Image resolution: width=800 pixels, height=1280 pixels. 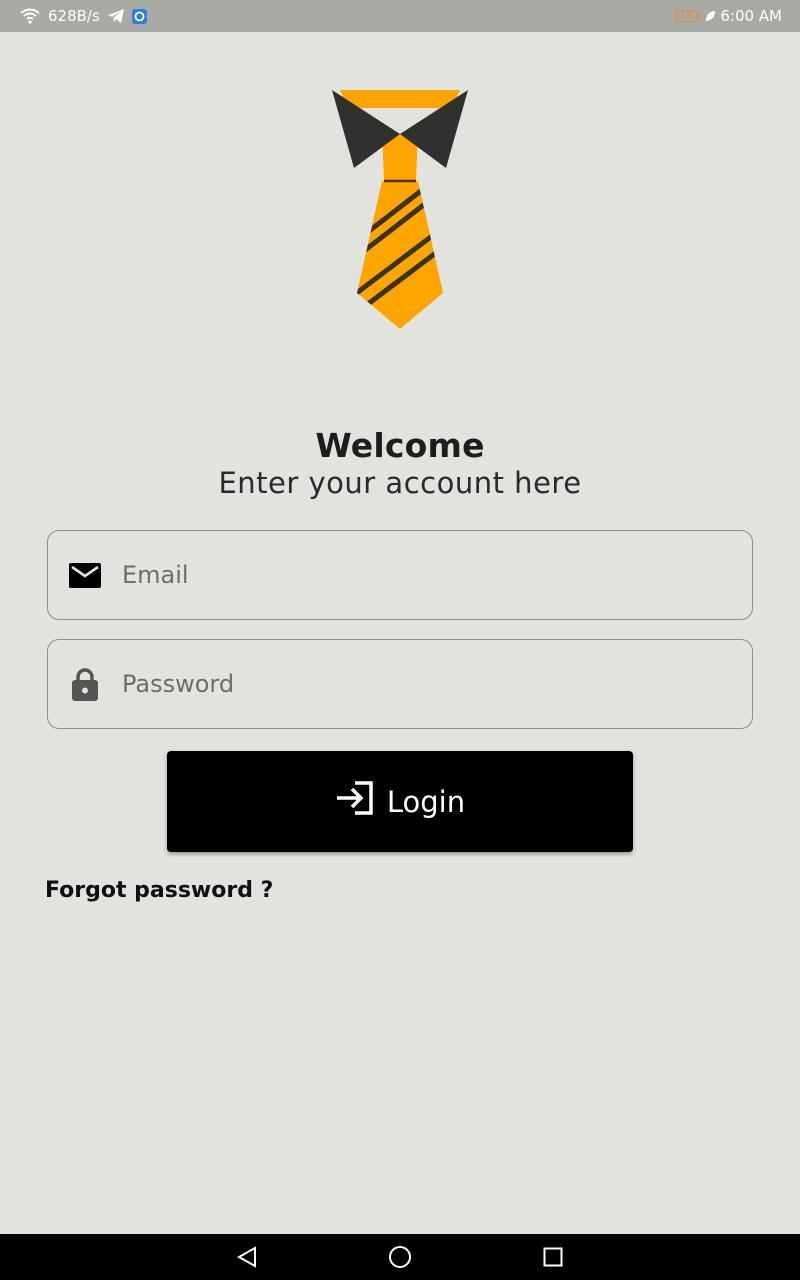 What do you see at coordinates (400, 445) in the screenshot?
I see `welcome-title: Welcome` at bounding box center [400, 445].